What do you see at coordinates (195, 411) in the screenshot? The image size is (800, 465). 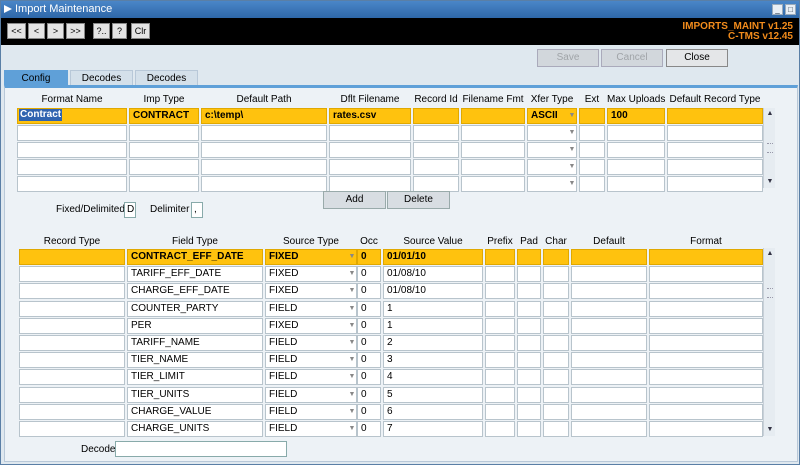 I see `field-cell: CHARGE_VALUE` at bounding box center [195, 411].